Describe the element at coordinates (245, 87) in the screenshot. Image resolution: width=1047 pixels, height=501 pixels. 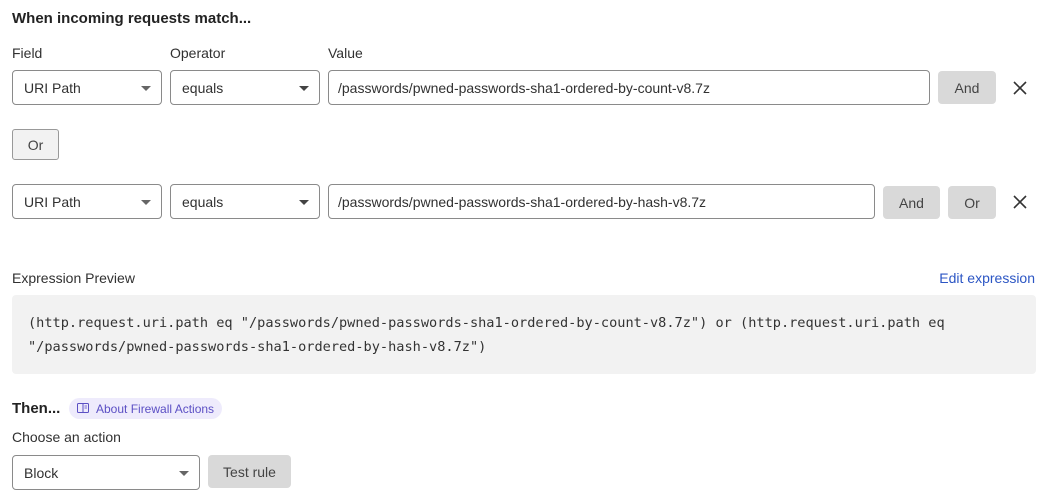
I see `operator-select-1: equals` at that location.